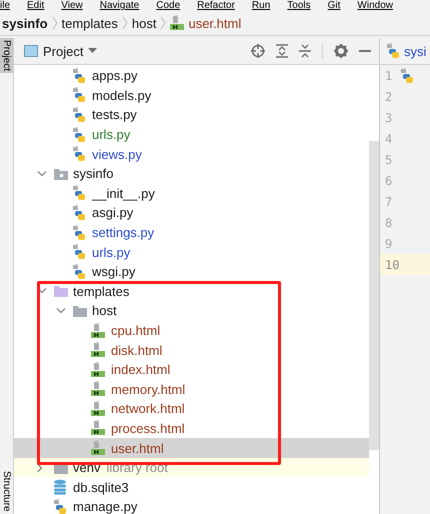 The height and width of the screenshot is (514, 430). Describe the element at coordinates (365, 51) in the screenshot. I see `minimize-icon` at that location.